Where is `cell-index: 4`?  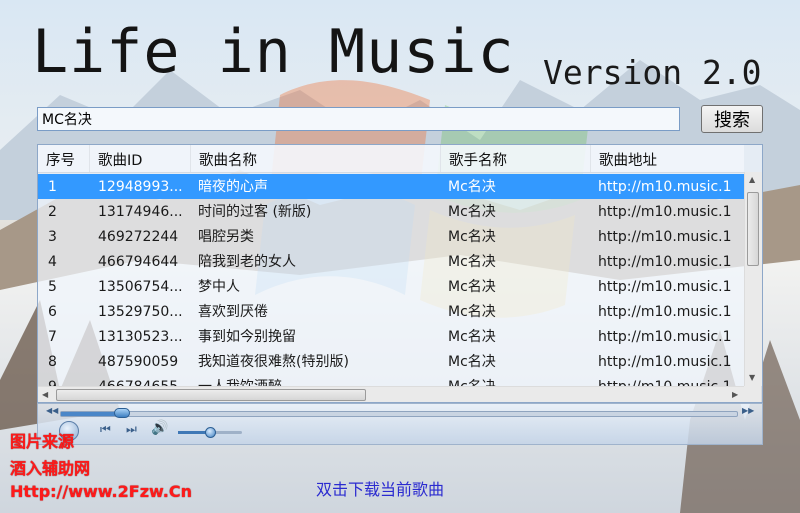
cell-index: 4 is located at coordinates (52, 262).